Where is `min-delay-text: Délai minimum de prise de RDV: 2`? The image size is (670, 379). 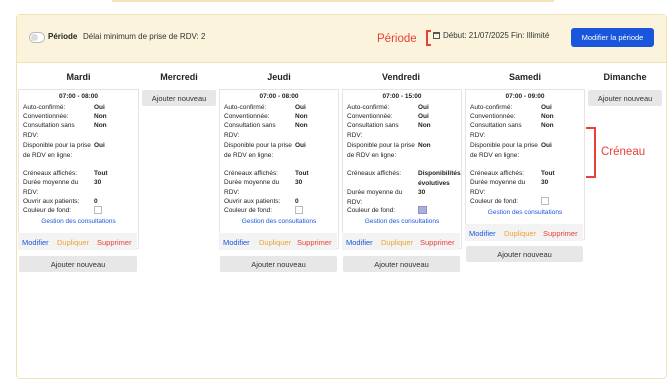 min-delay-text: Délai minimum de prise de RDV: 2 is located at coordinates (144, 36).